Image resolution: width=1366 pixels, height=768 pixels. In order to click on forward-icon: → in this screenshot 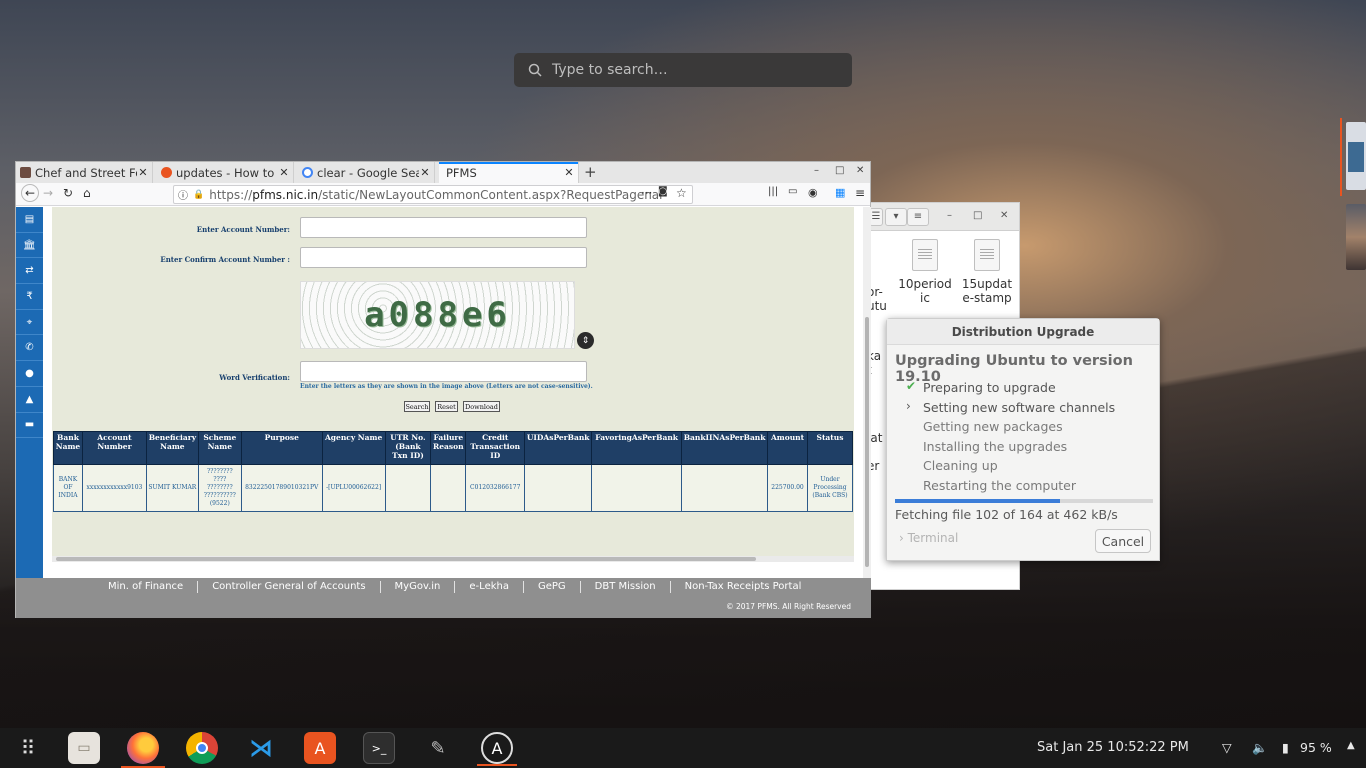, I will do `click(48, 193)`.